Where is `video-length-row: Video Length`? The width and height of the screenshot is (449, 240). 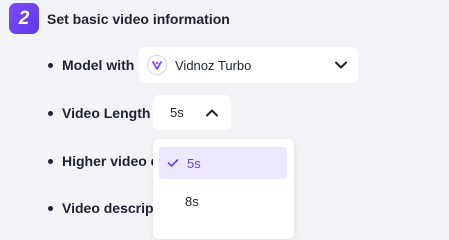
video-length-row: Video Length is located at coordinates (99, 113).